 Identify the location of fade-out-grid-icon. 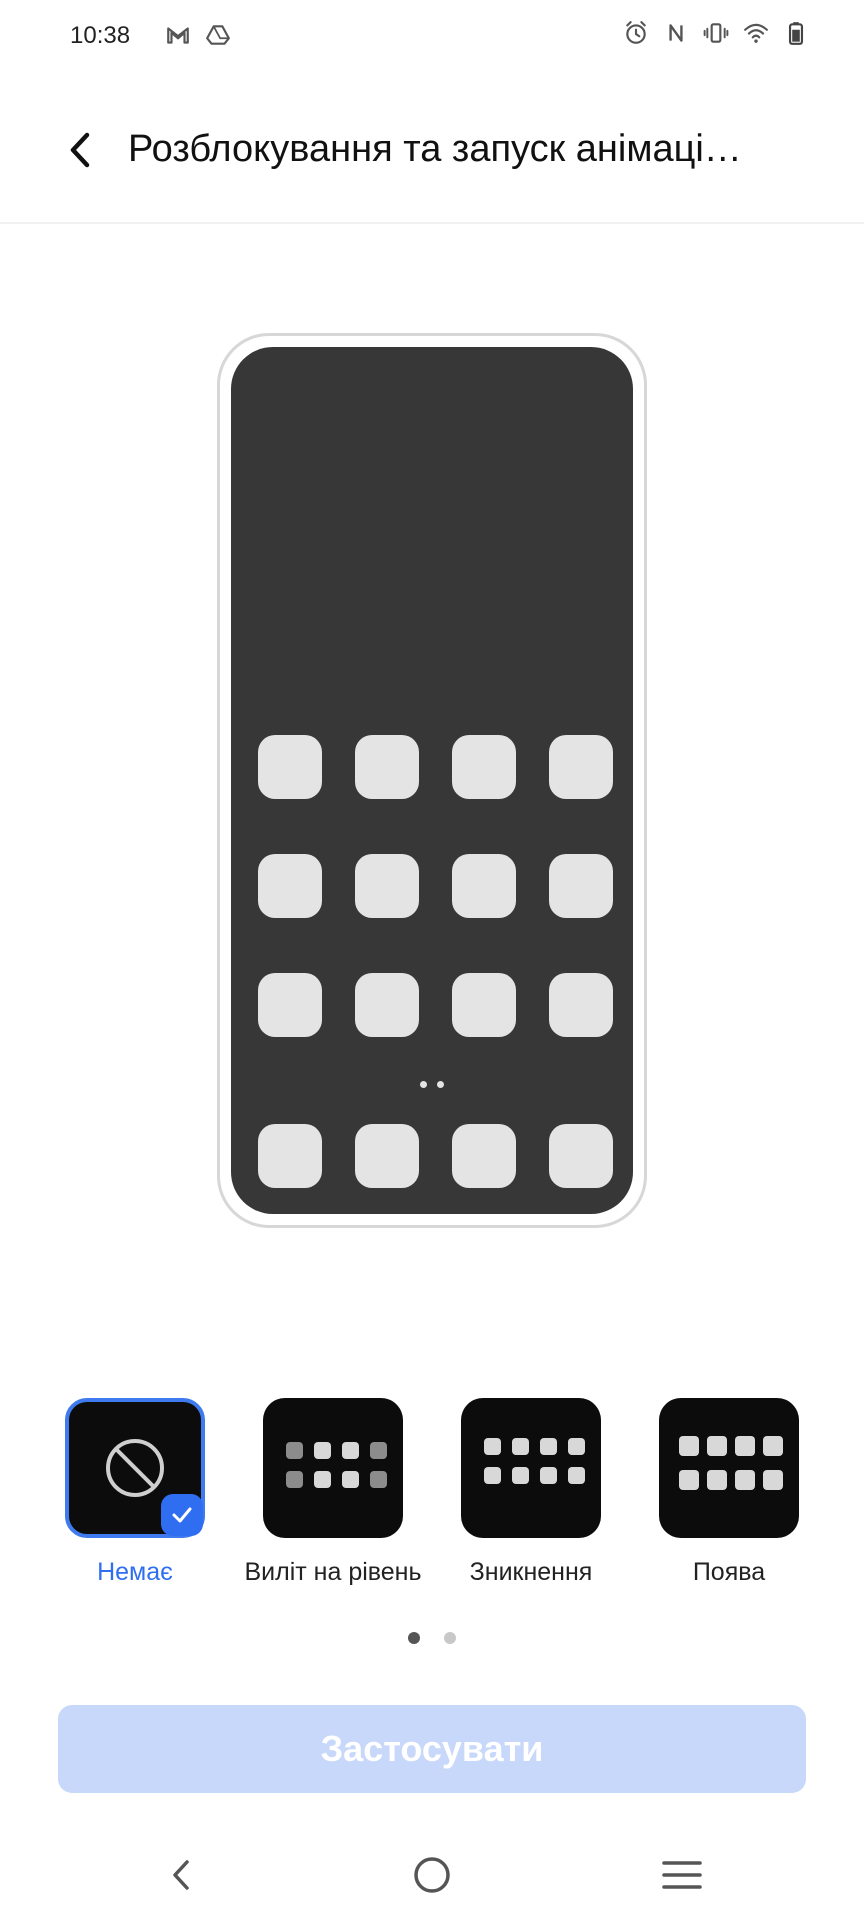
(534, 1461).